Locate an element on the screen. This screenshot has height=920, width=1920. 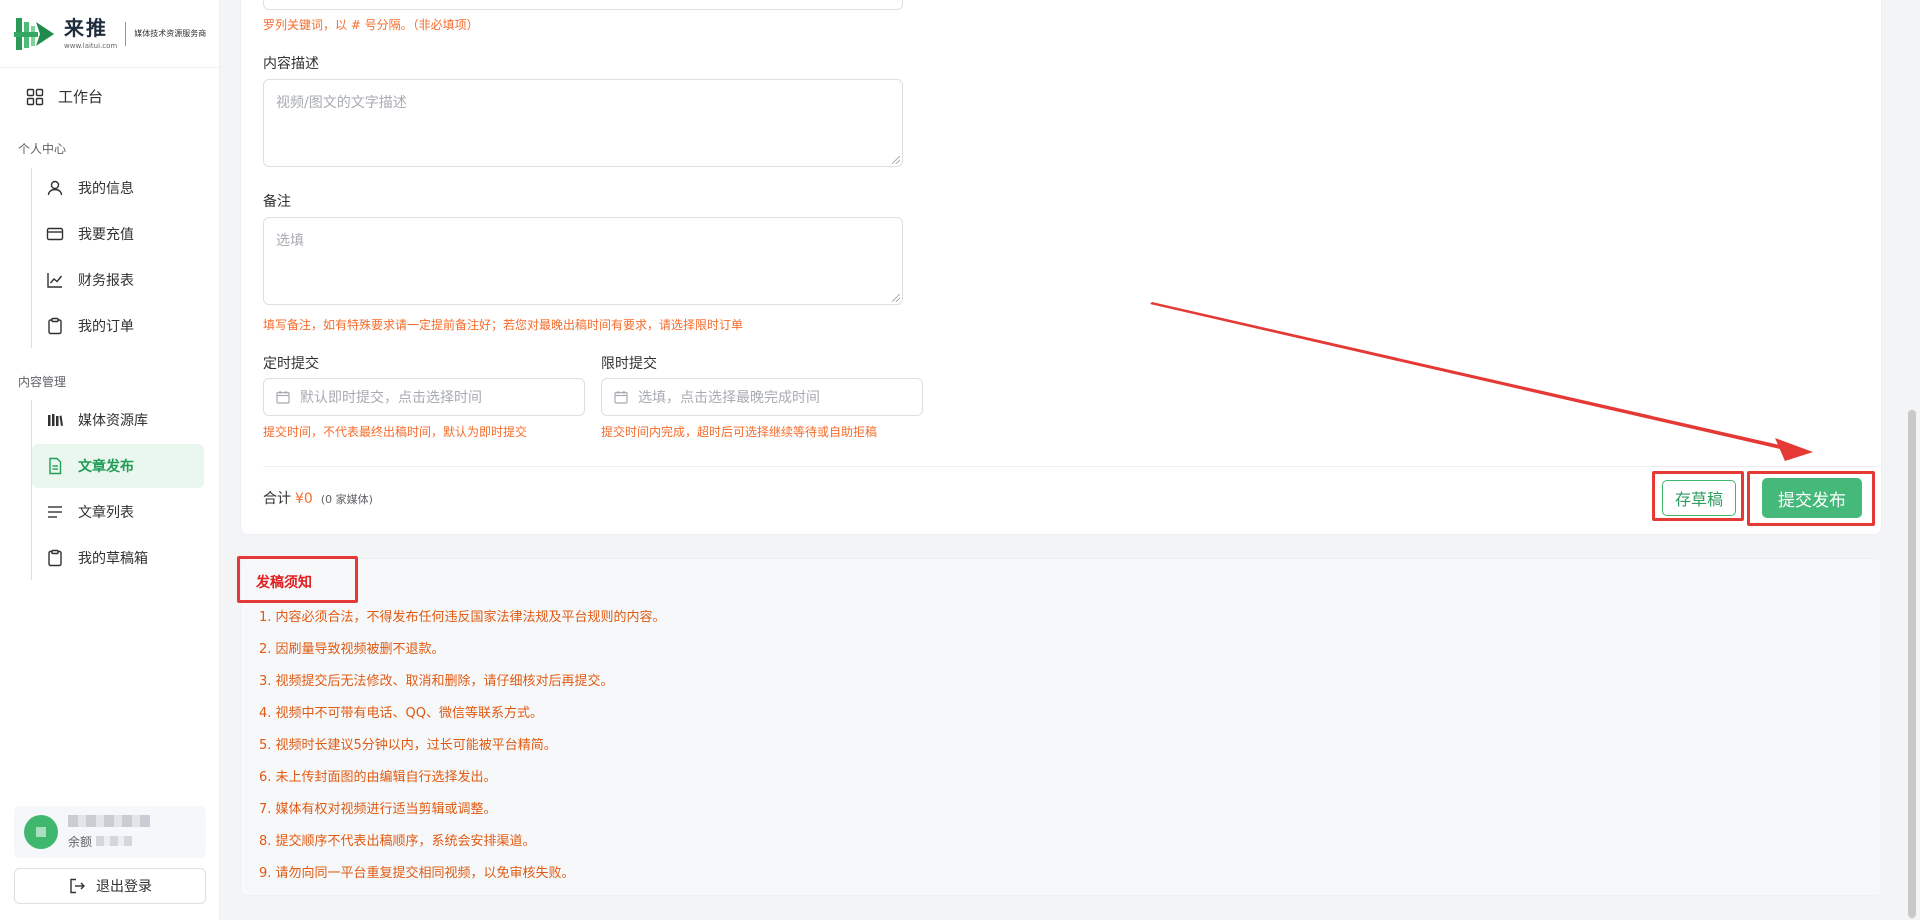
sidebar-item-label: 我要充值 is located at coordinates (106, 235).